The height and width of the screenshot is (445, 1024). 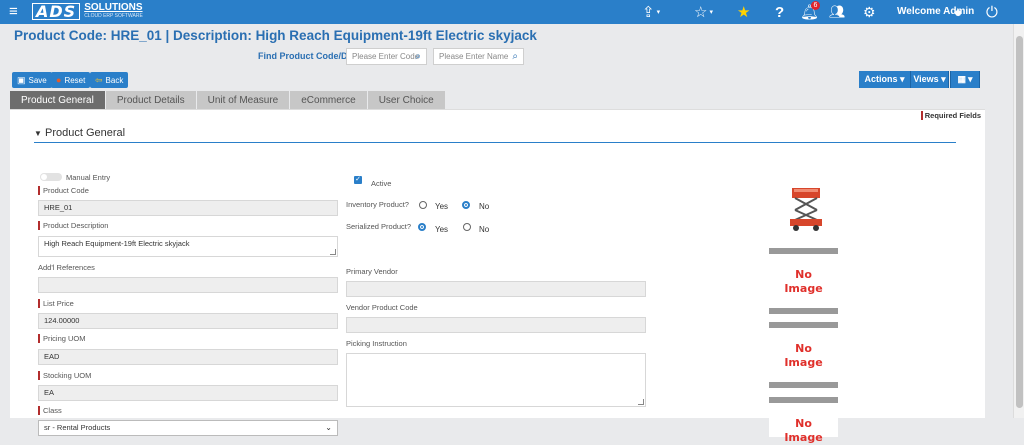 What do you see at coordinates (935, 11) in the screenshot?
I see `welcome-text: Welcome Admin` at bounding box center [935, 11].